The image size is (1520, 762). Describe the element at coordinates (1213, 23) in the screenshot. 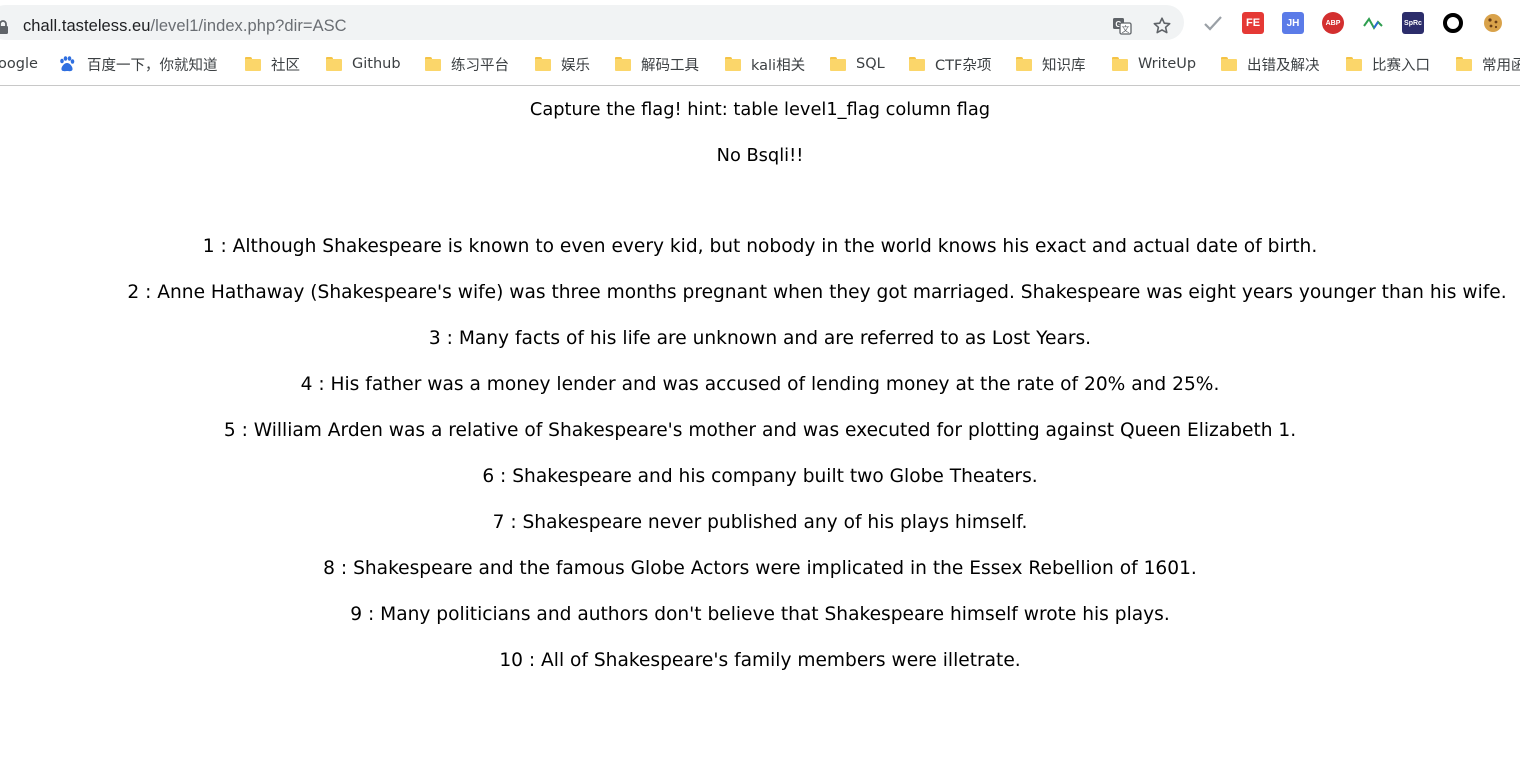

I see `checkmark-extension-icon` at that location.